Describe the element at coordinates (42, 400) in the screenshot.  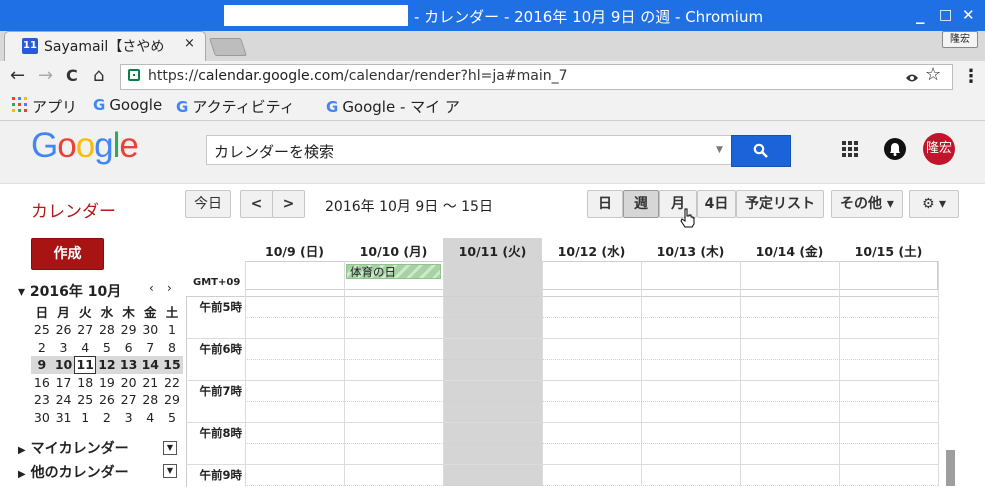
I see `mini-day: 23` at that location.